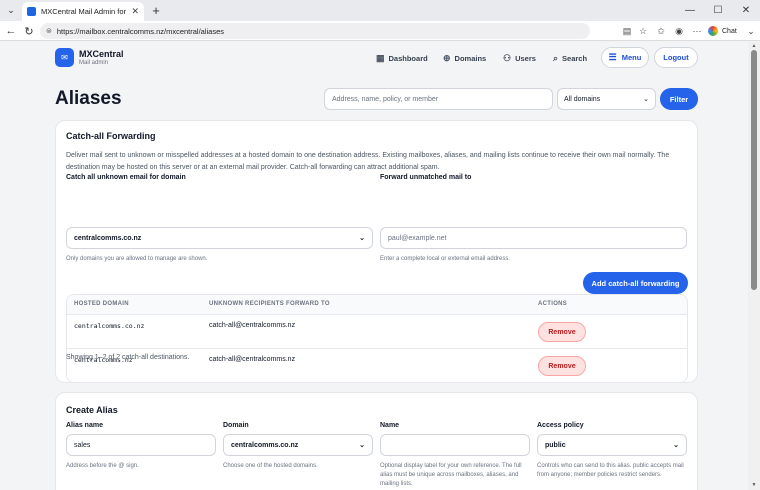 The width and height of the screenshot is (760, 490). Describe the element at coordinates (11, 11) in the screenshot. I see `tab-list-chevron-icon: ⌄` at that location.